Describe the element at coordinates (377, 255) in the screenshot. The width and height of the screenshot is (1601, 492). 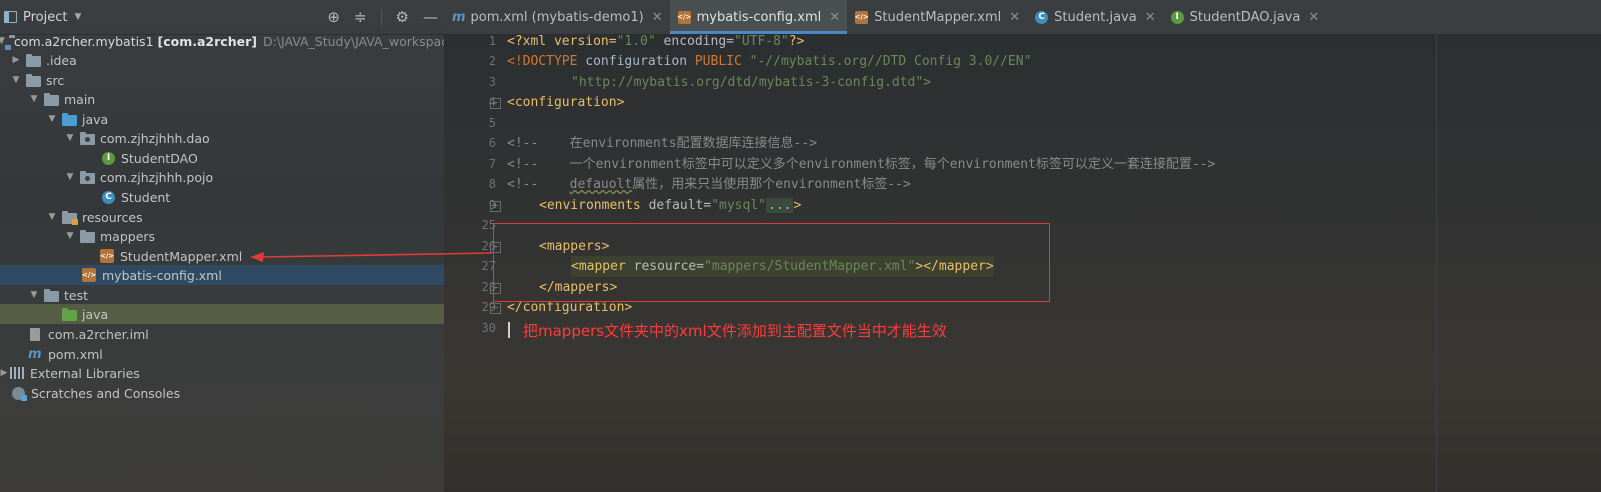
I see `arrow-line` at that location.